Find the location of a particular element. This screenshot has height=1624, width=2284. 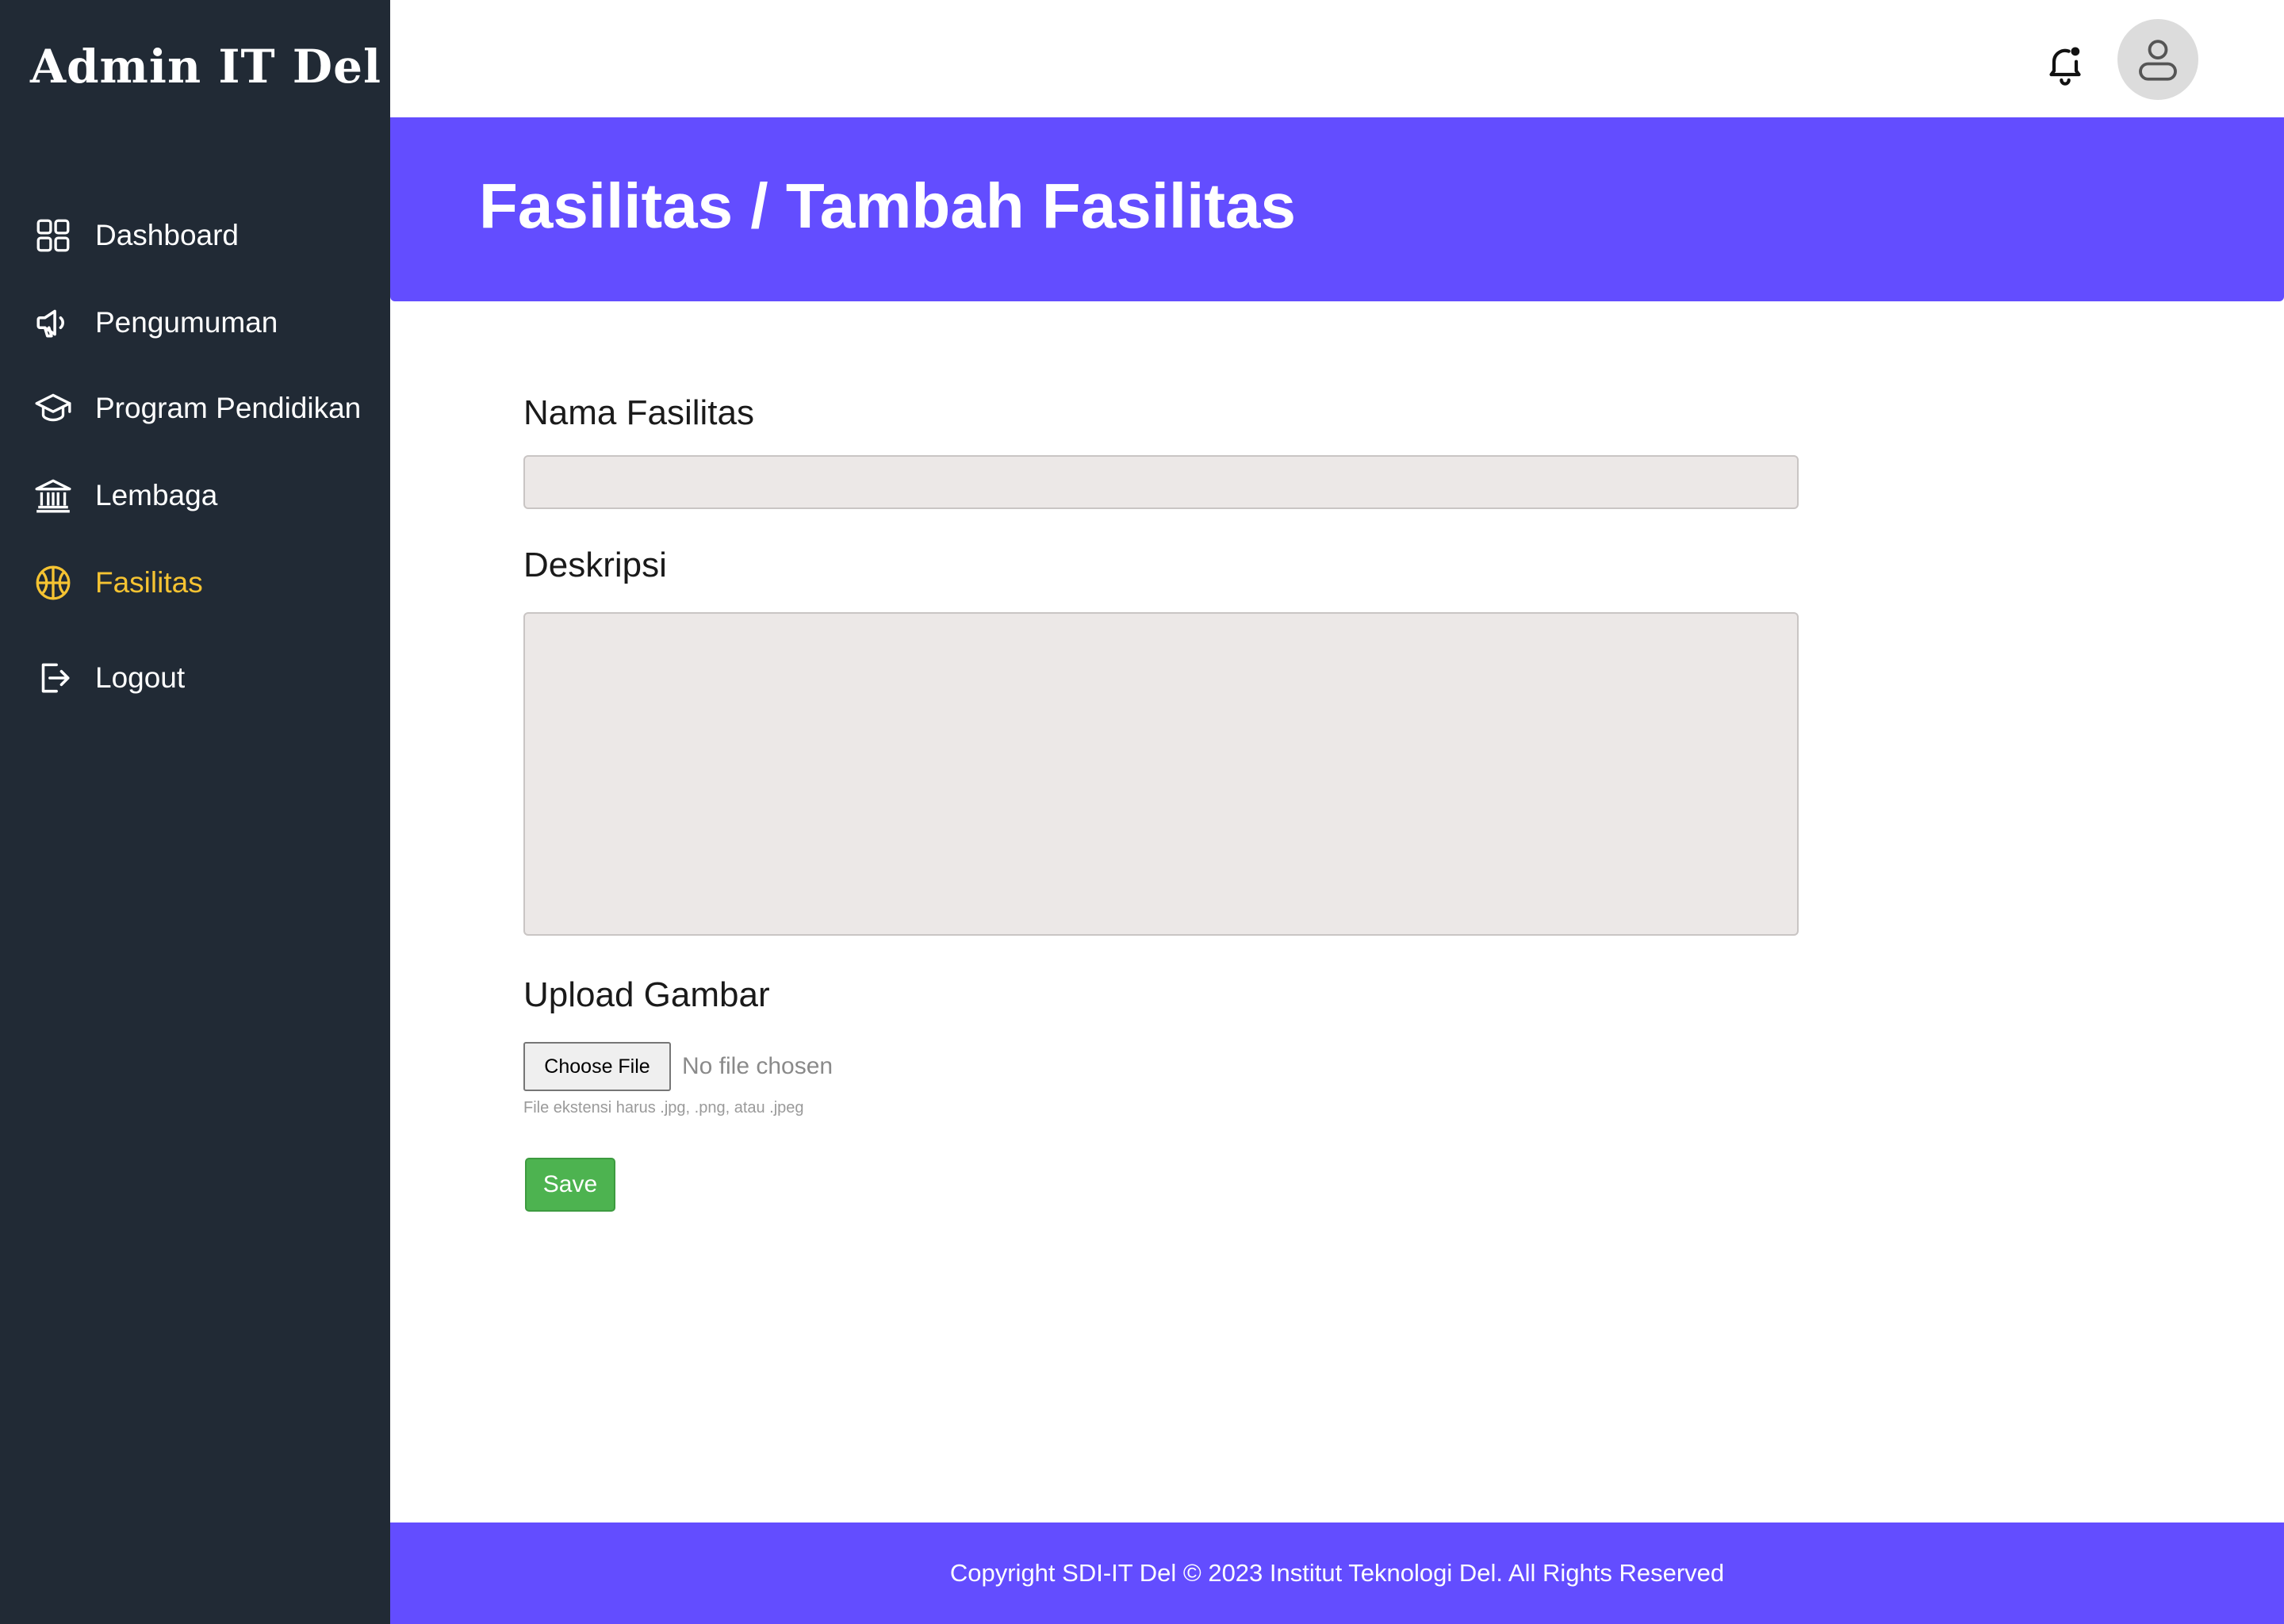

sidebar-item-label: Fasilitas is located at coordinates (149, 582).